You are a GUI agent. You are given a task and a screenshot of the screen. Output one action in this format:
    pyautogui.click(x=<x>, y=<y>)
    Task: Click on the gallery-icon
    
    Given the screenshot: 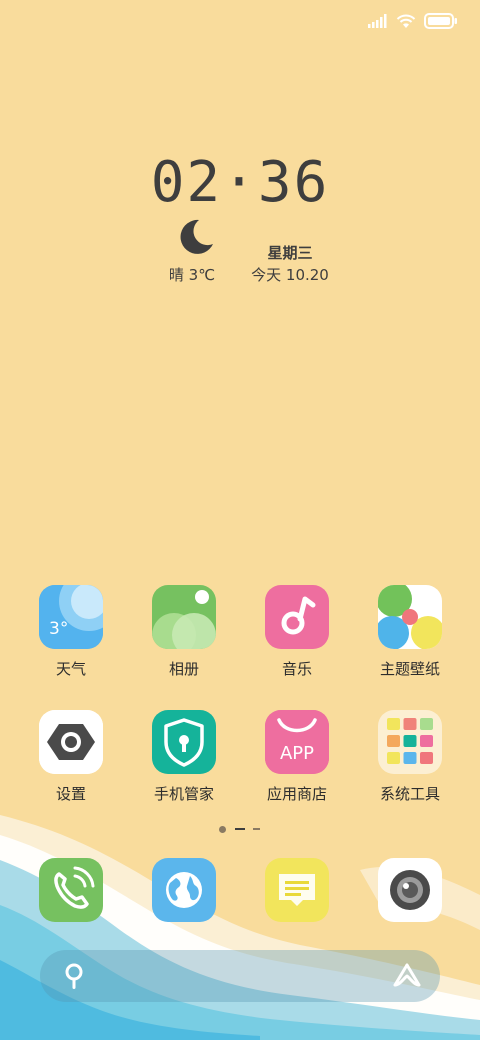 What is the action you would take?
    pyautogui.click(x=184, y=617)
    